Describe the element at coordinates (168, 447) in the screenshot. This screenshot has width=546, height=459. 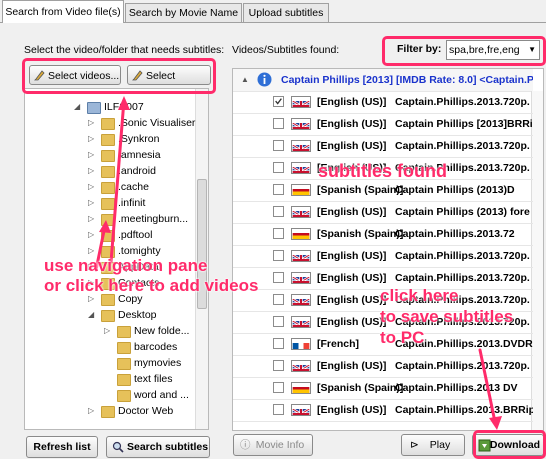
I see `search-subtitles-label: Search subtitles` at that location.